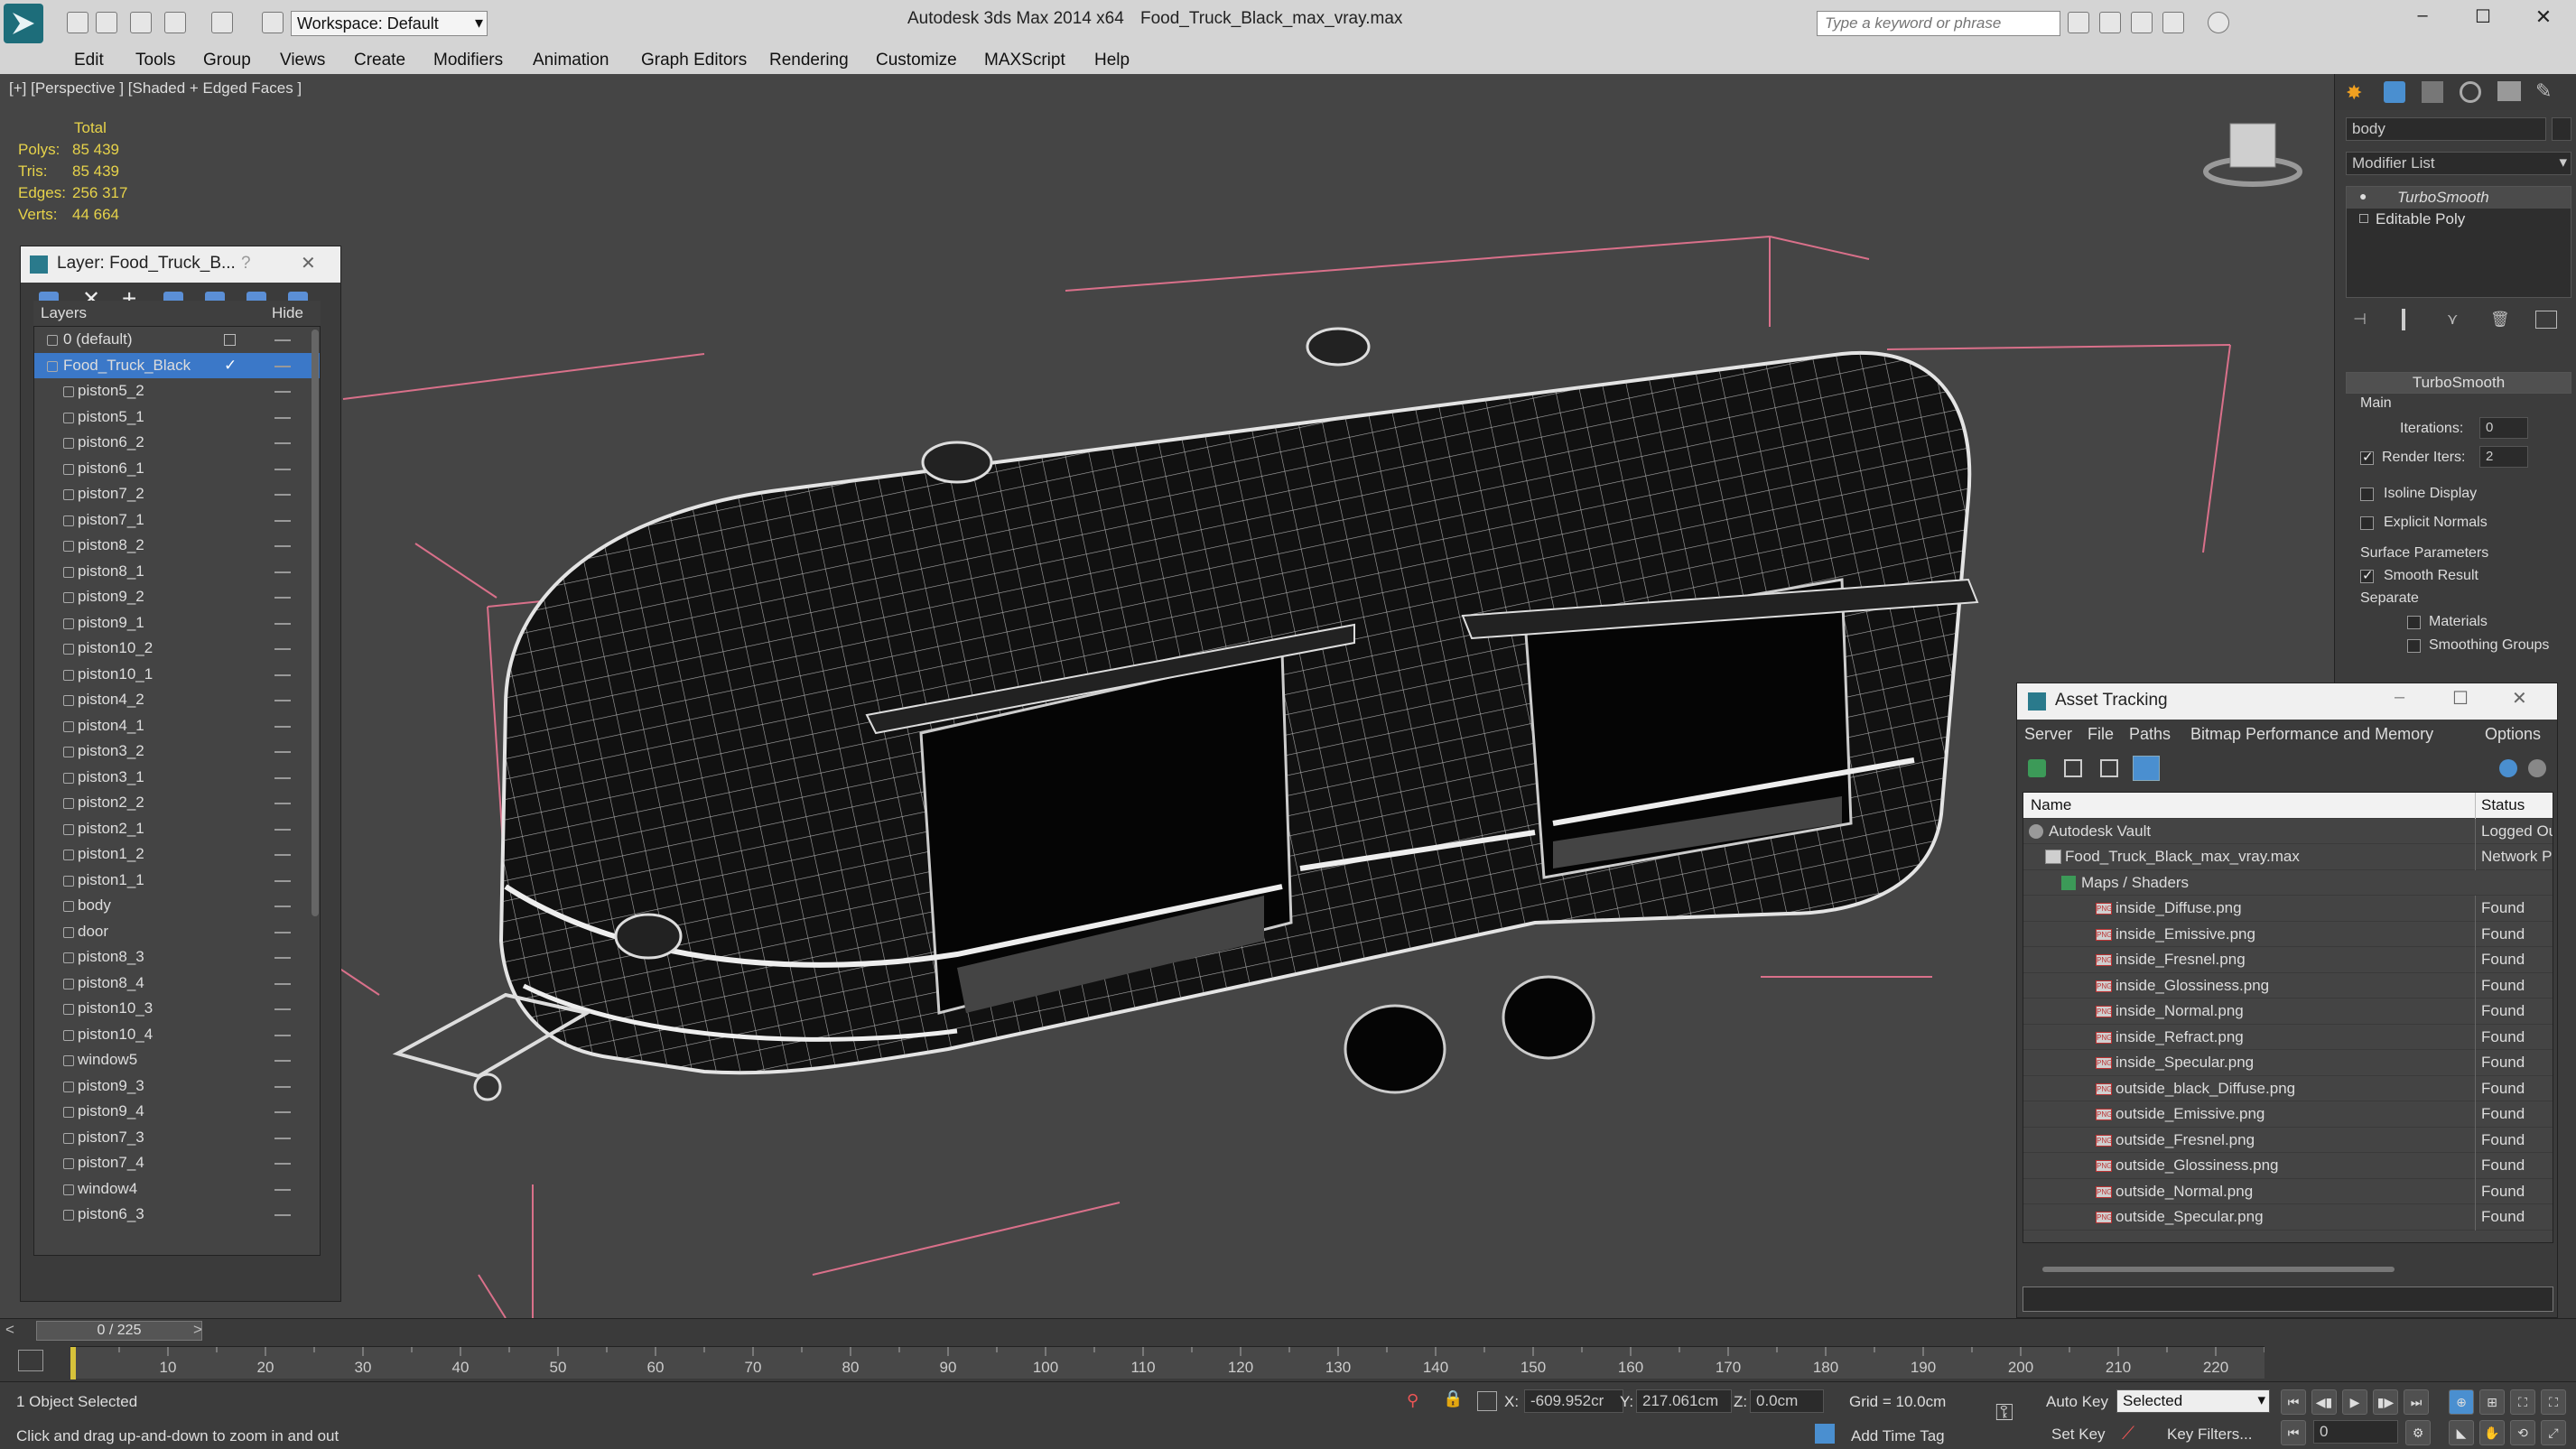 This screenshot has width=2576, height=1449. I want to click on layer-row: piston6_1, so click(177, 469).